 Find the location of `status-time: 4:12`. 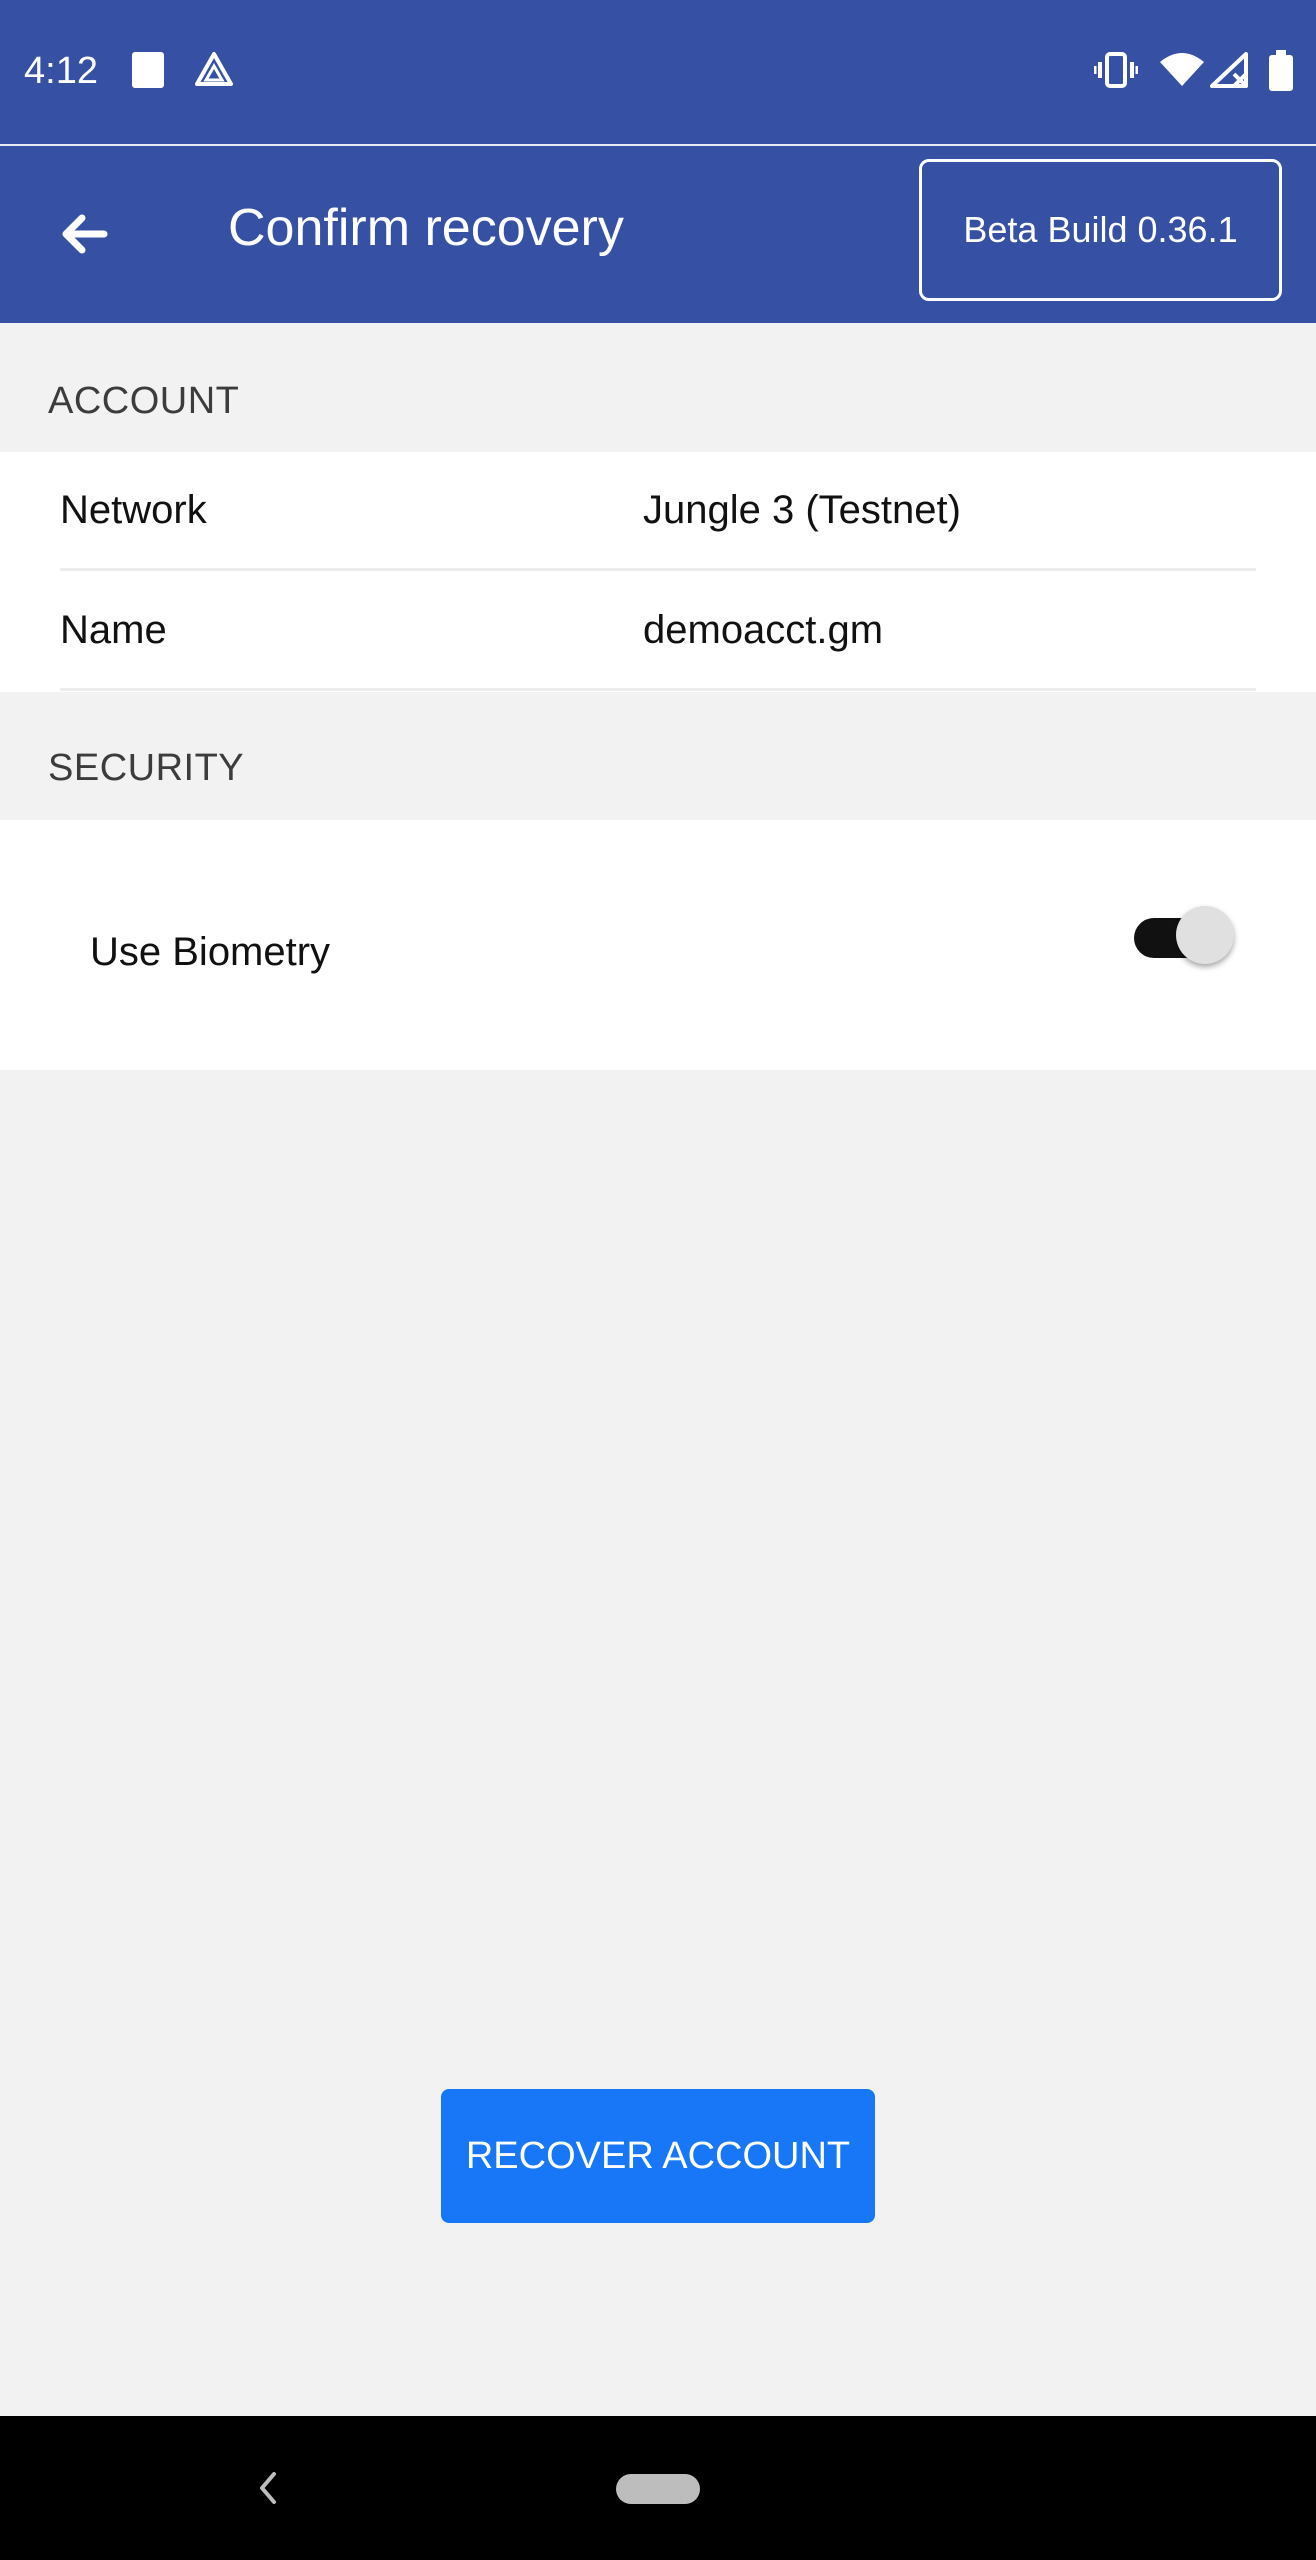

status-time: 4:12 is located at coordinates (61, 71).